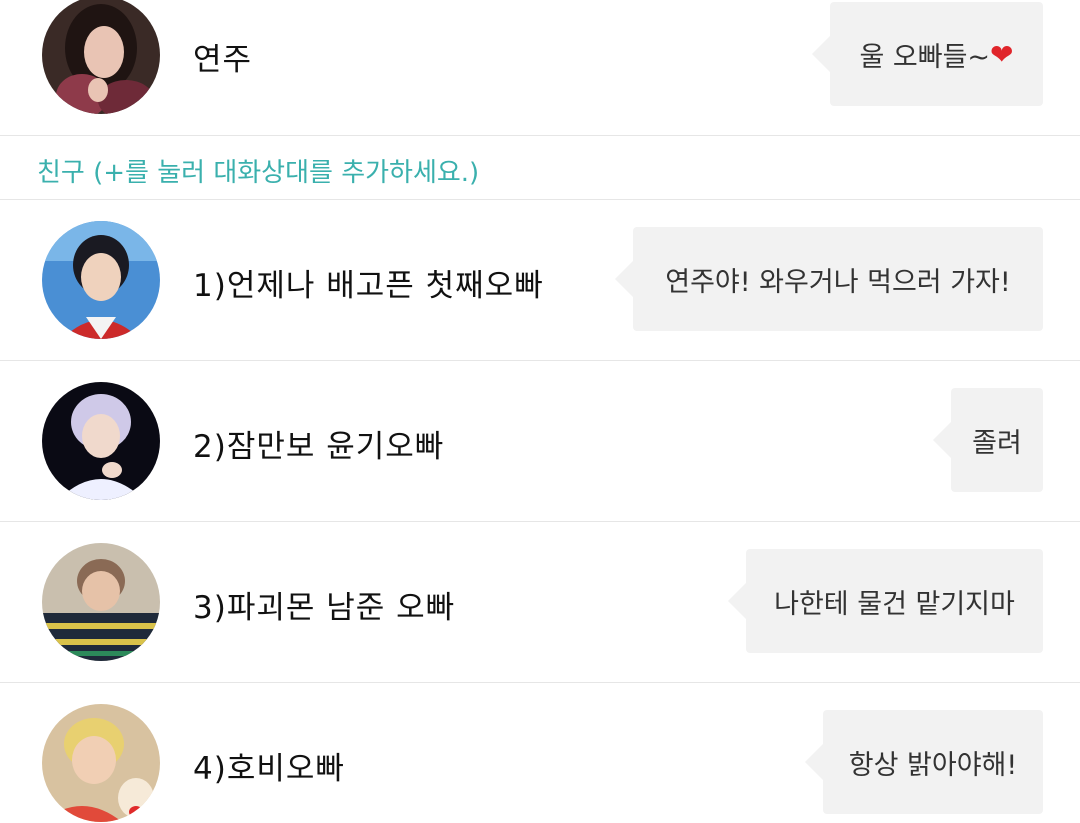  What do you see at coordinates (540, 168) in the screenshot?
I see `friends-section-header: 친구 (+를 눌러 대화상대를 추가하세요.)` at bounding box center [540, 168].